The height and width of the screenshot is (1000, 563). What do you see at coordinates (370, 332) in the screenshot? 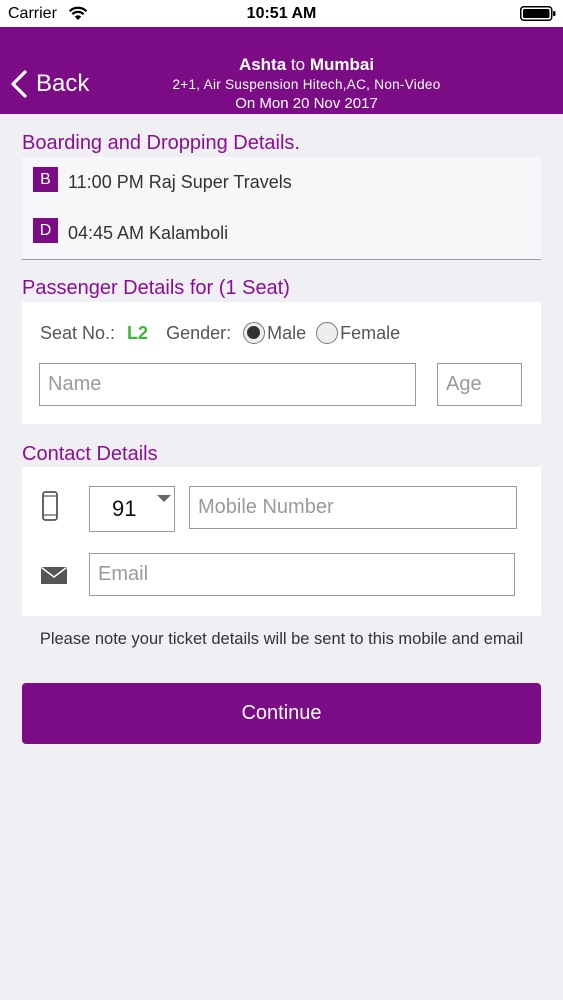
I see `female-label: Female` at bounding box center [370, 332].